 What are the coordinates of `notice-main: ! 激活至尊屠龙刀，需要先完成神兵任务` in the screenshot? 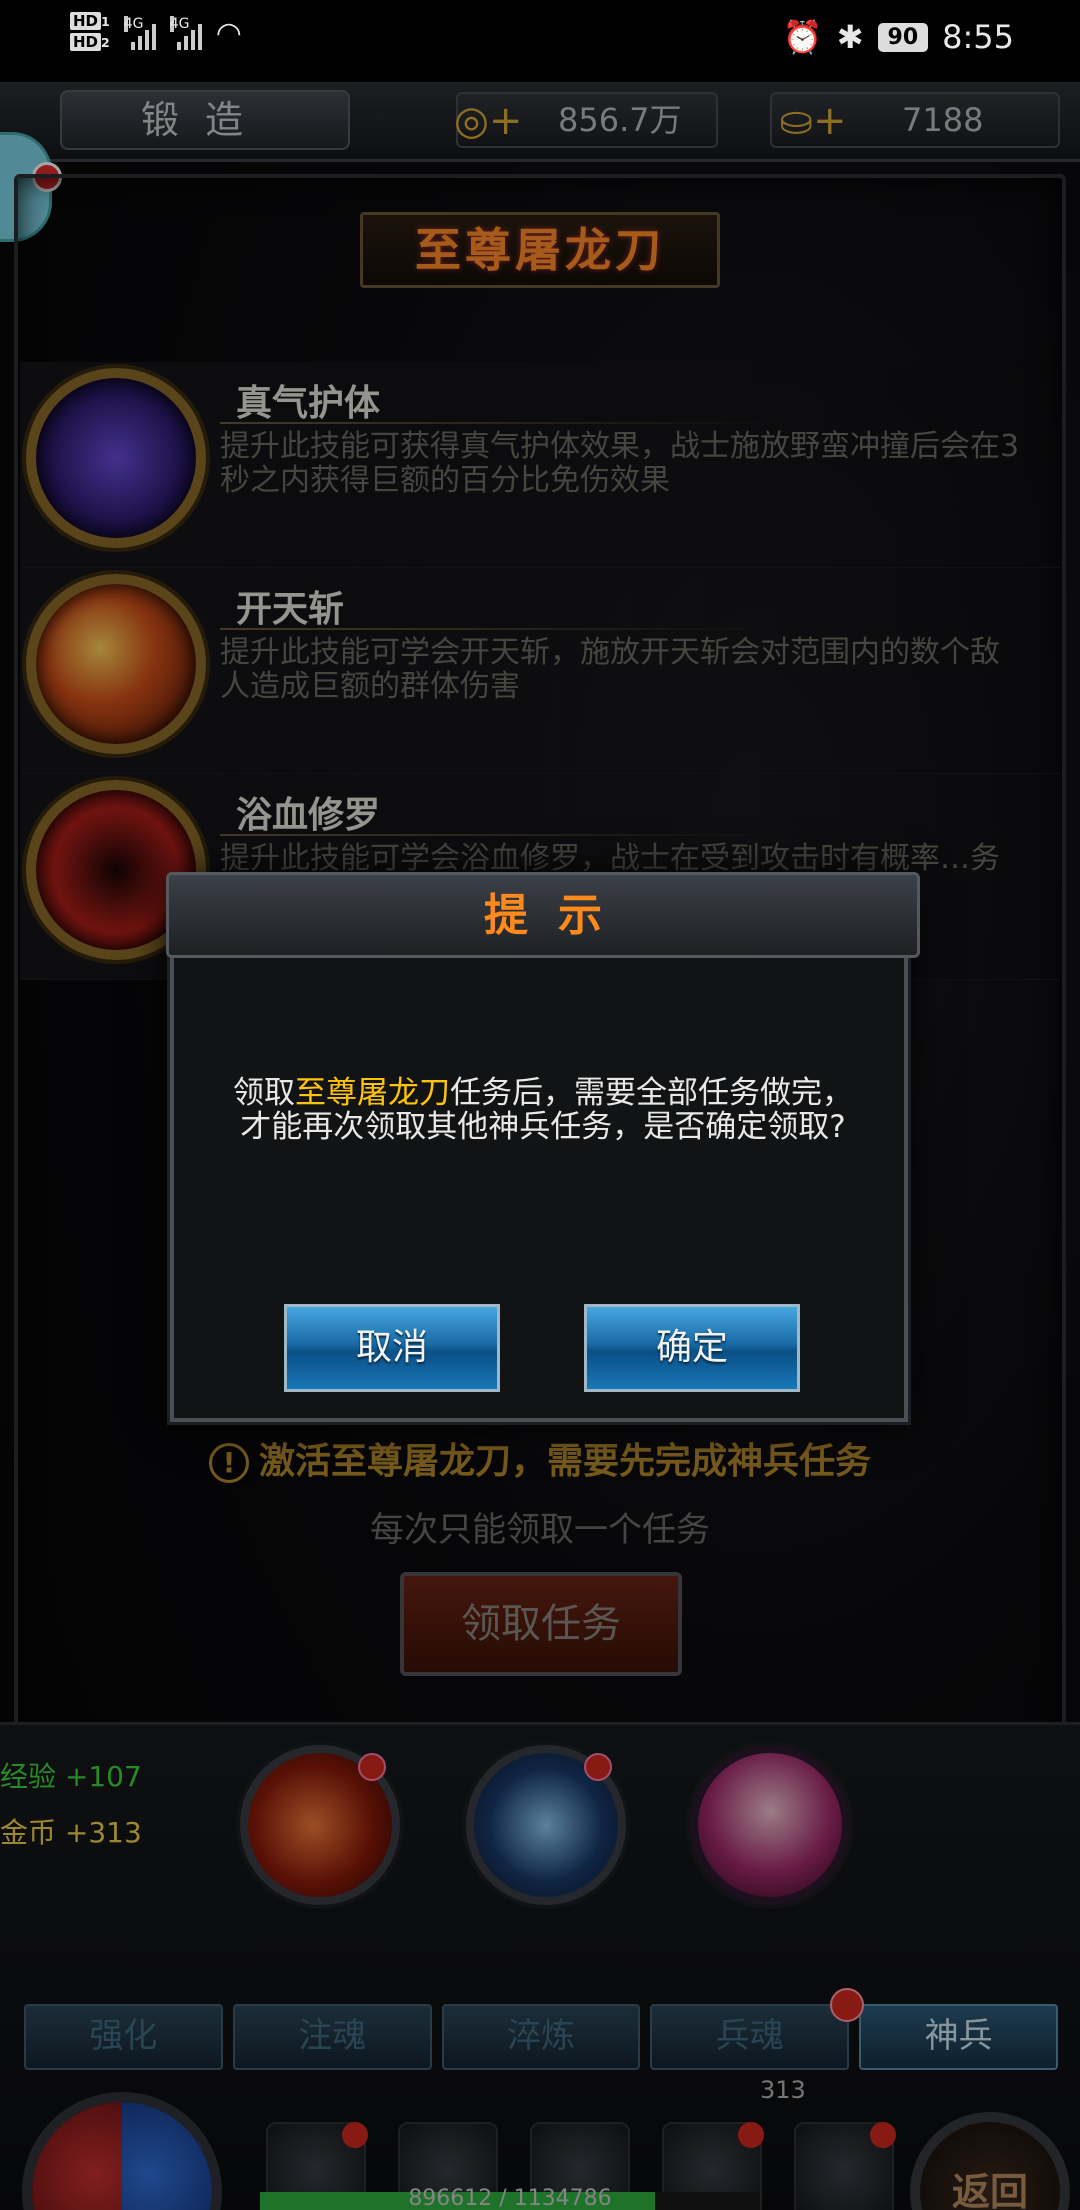 It's located at (540, 1458).